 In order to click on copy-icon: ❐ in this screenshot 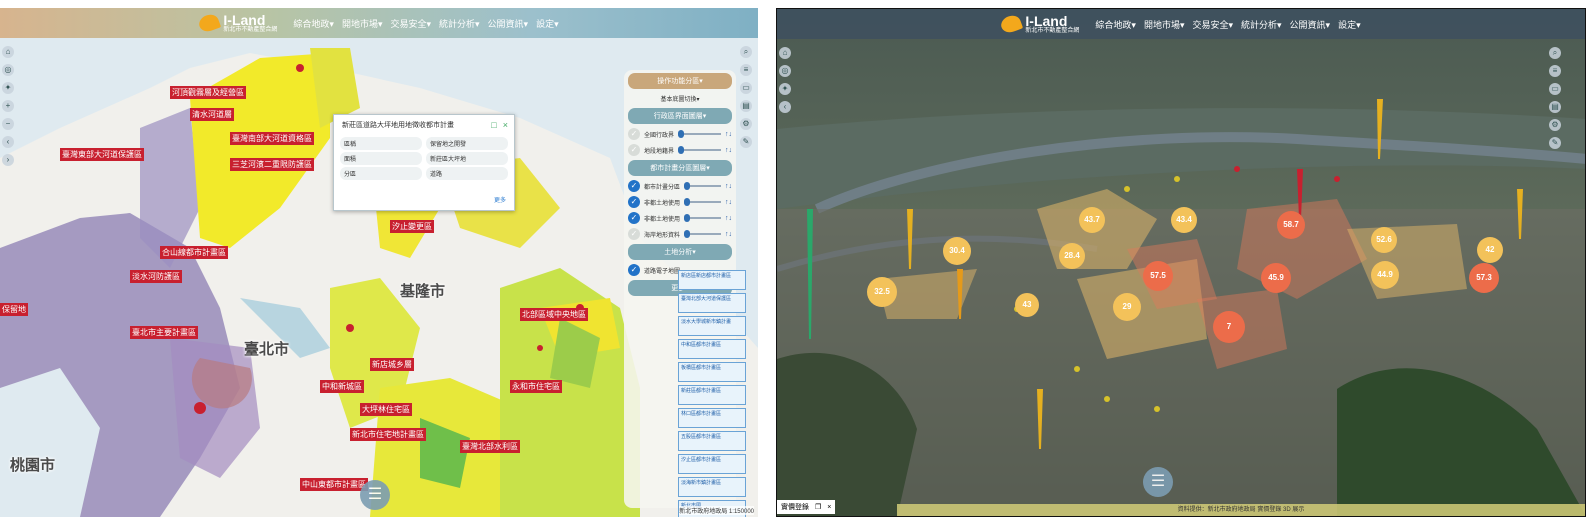, I will do `click(818, 507)`.